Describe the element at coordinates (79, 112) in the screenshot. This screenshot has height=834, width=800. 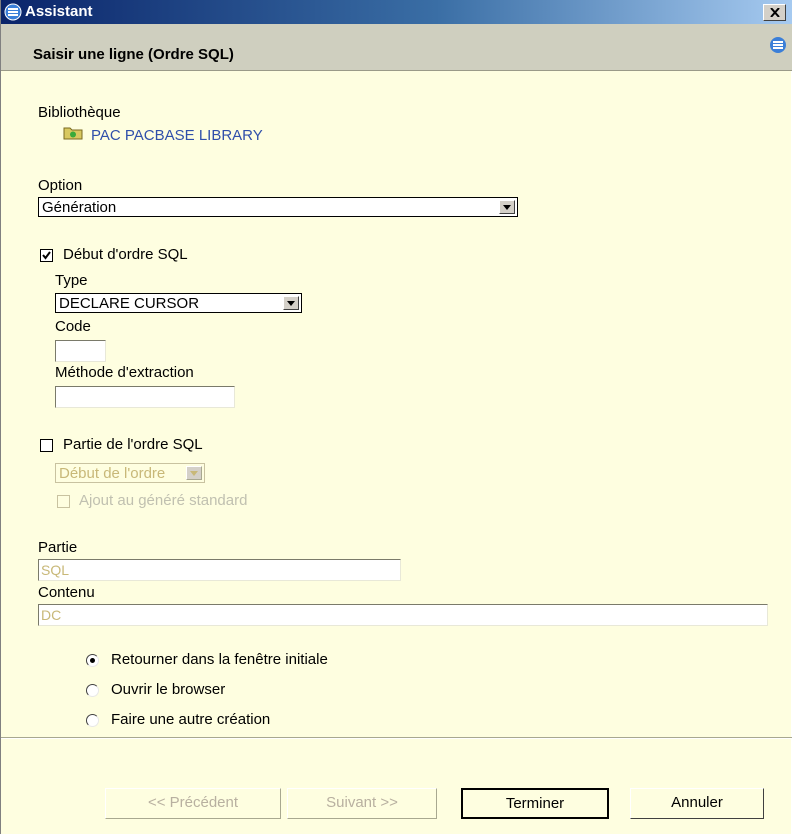
I see `library-label: Bibliothèque` at that location.